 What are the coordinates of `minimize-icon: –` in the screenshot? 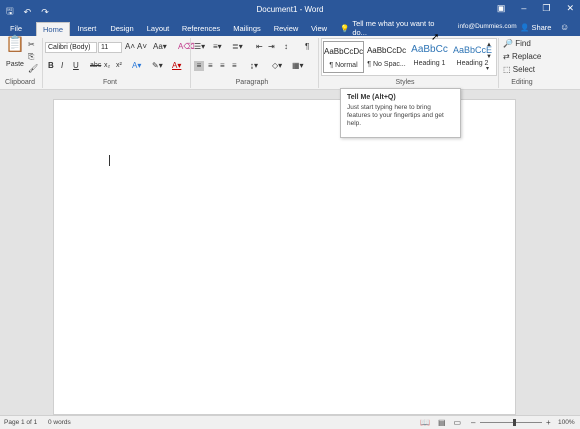 It's located at (523, 8).